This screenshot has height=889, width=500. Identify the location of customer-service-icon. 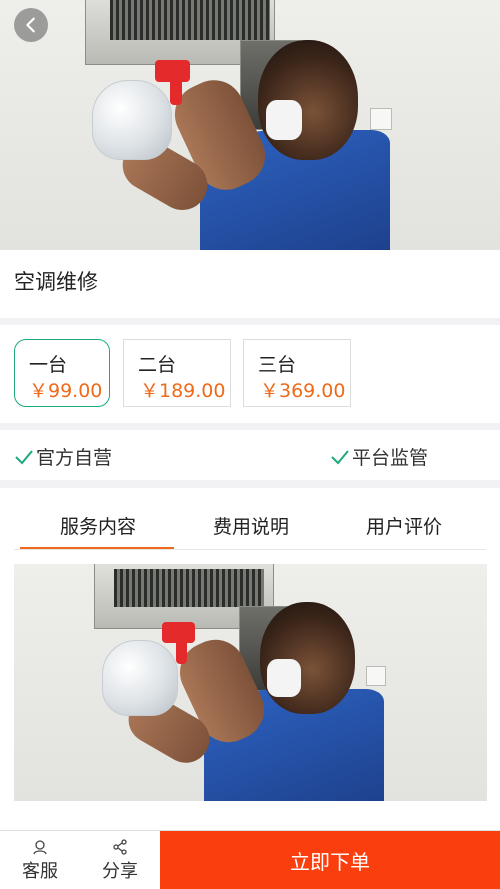
(40, 846).